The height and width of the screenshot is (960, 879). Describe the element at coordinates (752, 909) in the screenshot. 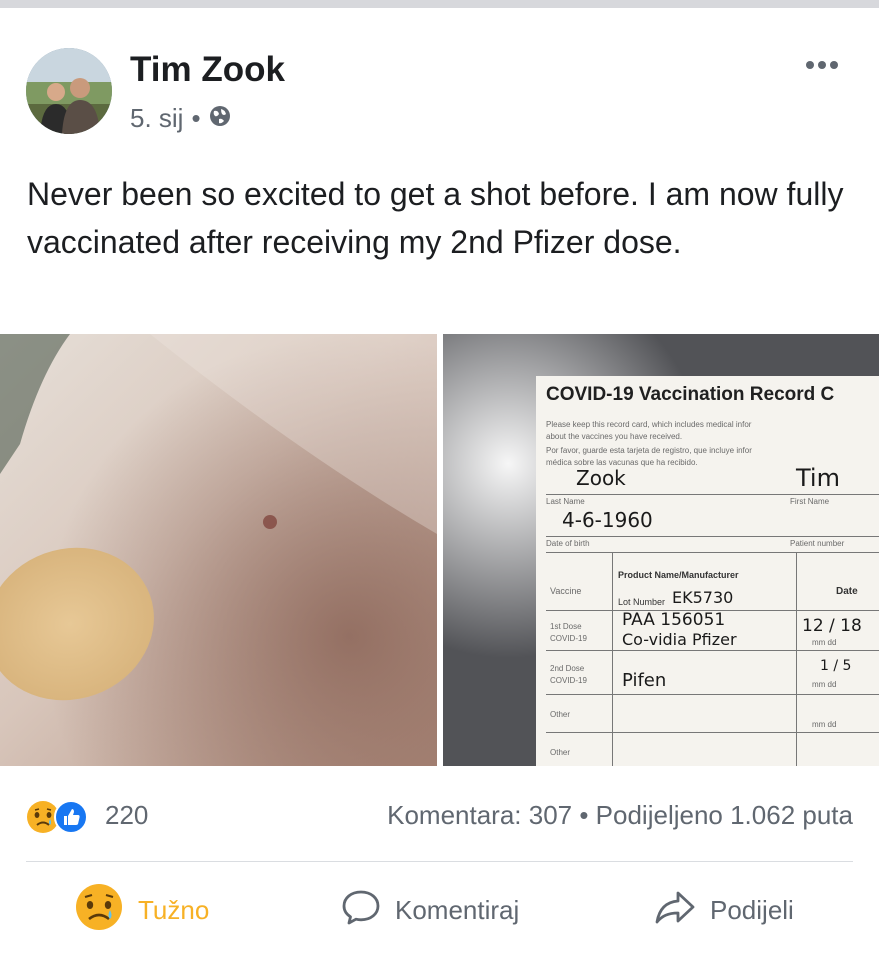

I see `share-label: Podijeli` at that location.